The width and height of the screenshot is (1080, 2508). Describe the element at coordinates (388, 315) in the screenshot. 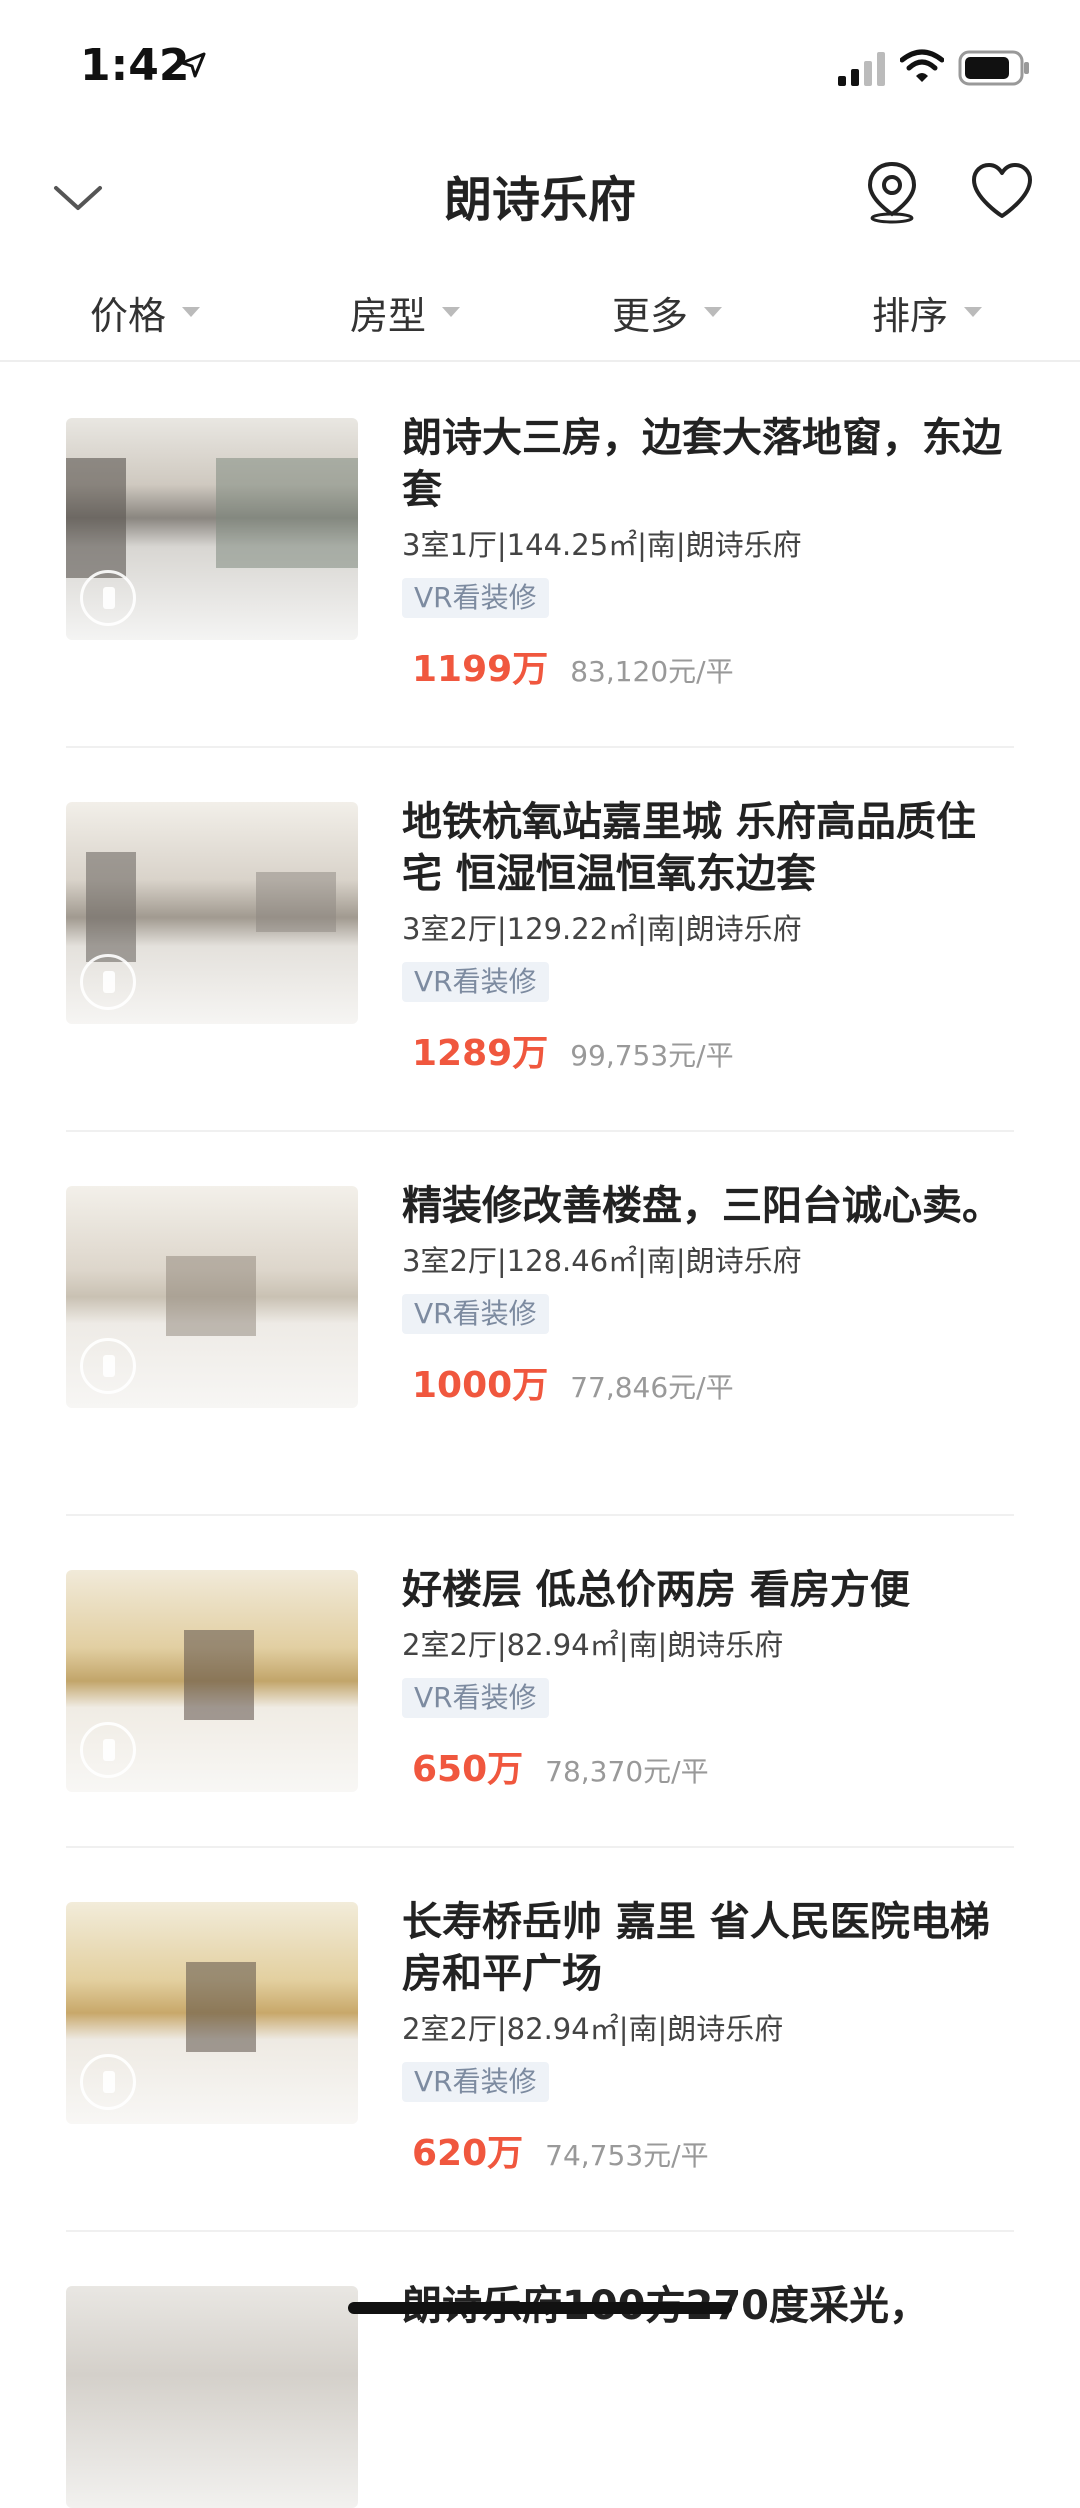

I see `filter-label: 房型` at that location.